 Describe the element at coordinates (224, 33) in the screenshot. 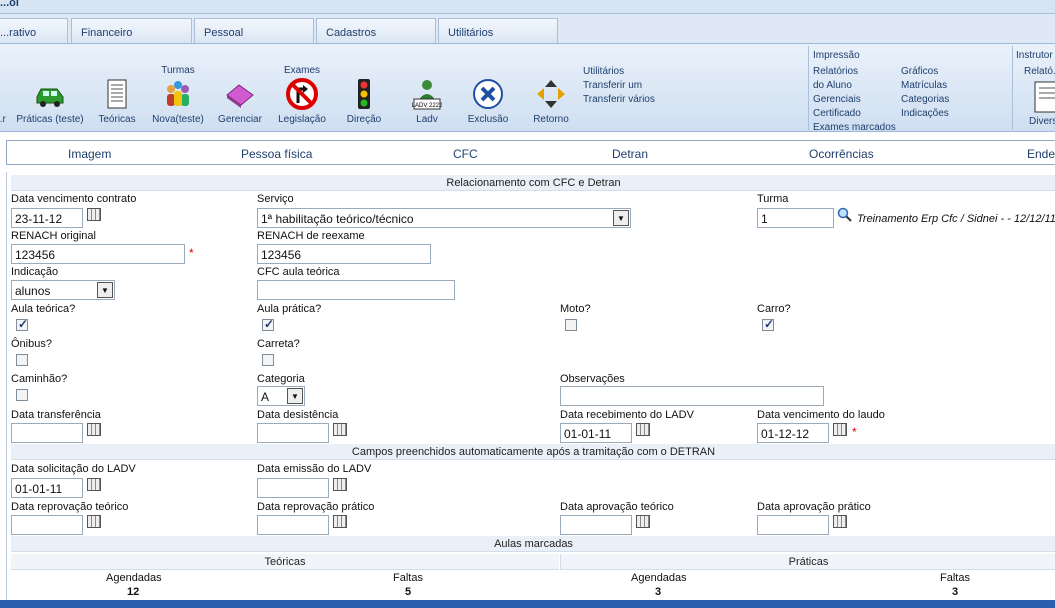

I see `tab-label: Pessoal` at that location.